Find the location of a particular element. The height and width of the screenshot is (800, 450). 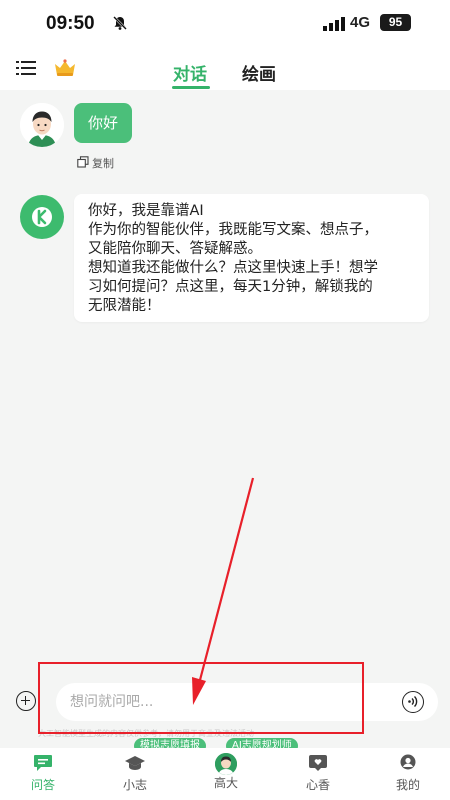

tab-label: 我的 is located at coordinates (407, 785).